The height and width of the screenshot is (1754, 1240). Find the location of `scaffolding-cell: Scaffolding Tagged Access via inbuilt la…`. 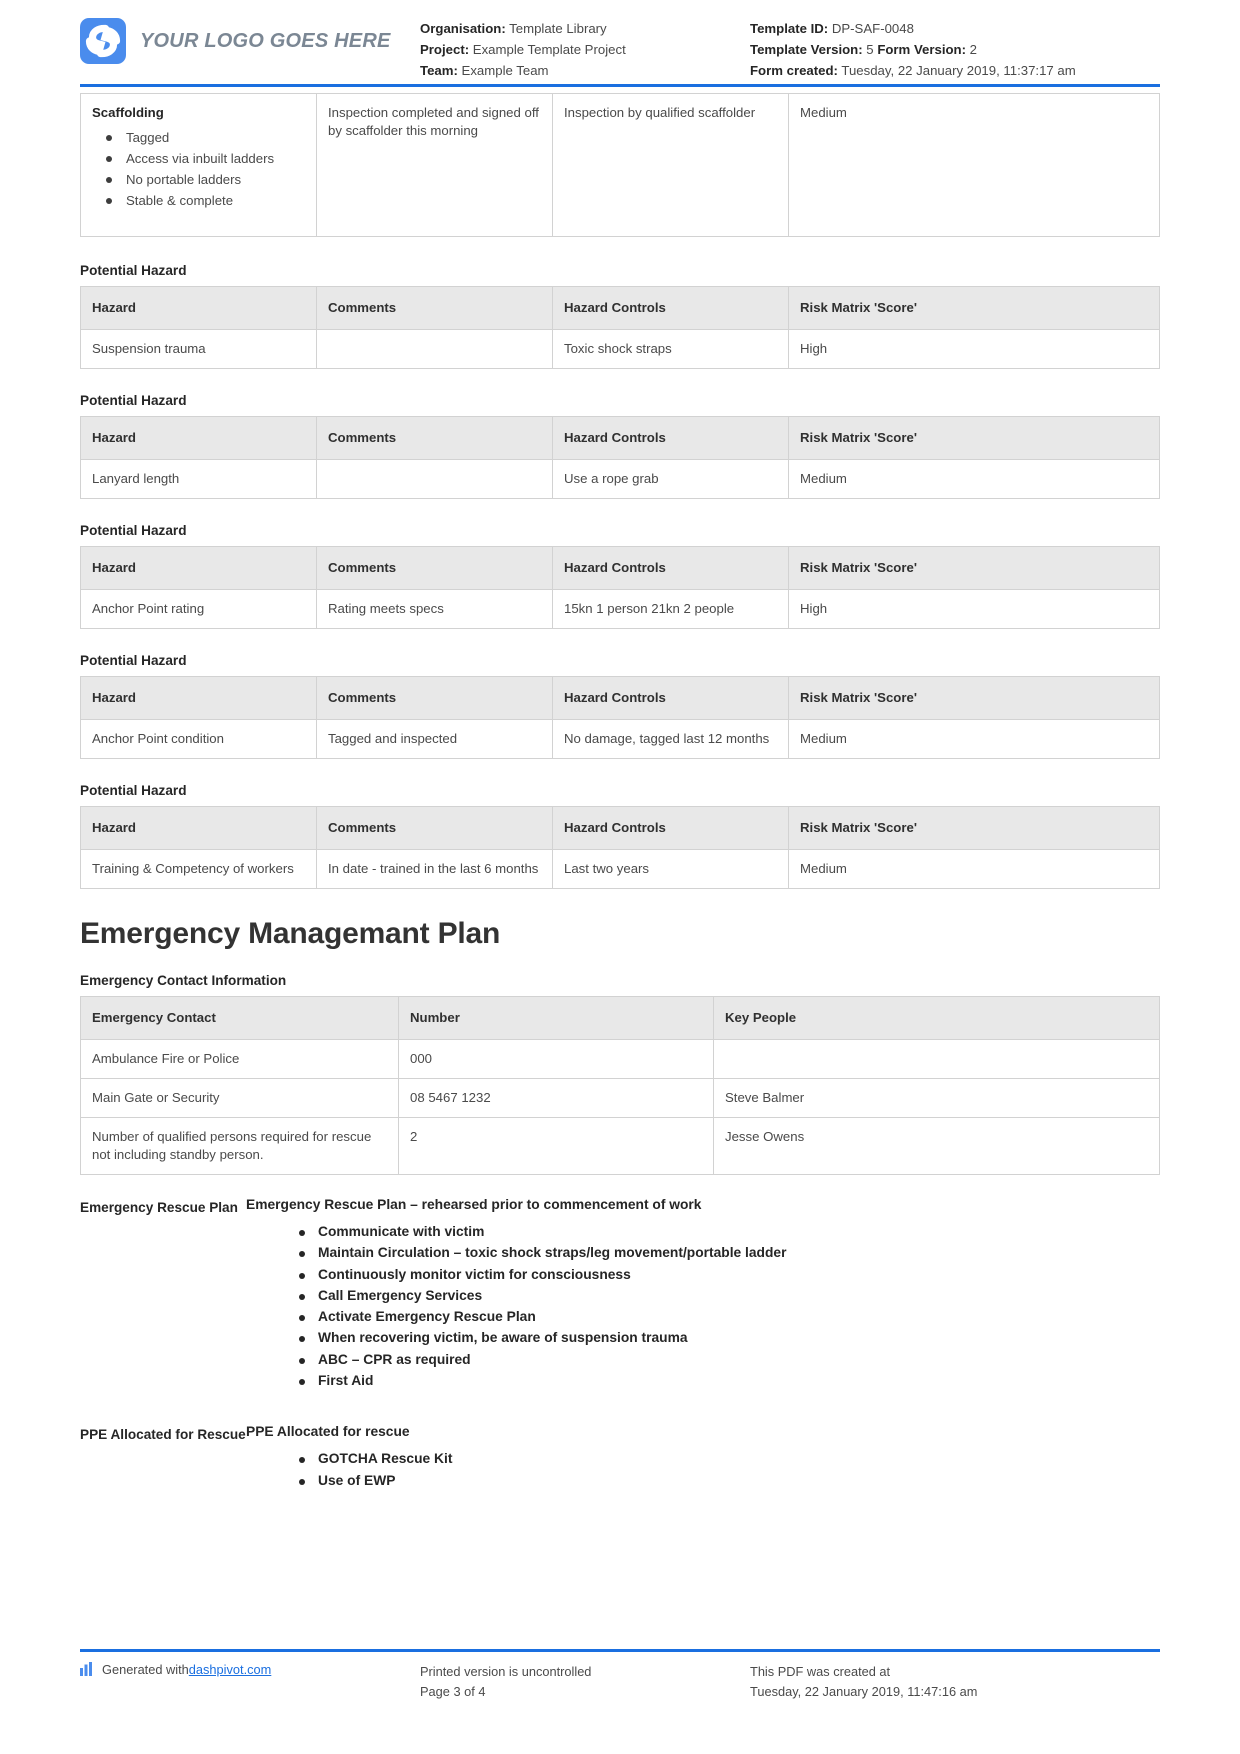

scaffolding-cell: Scaffolding Tagged Access via inbuilt la… is located at coordinates (198, 165).